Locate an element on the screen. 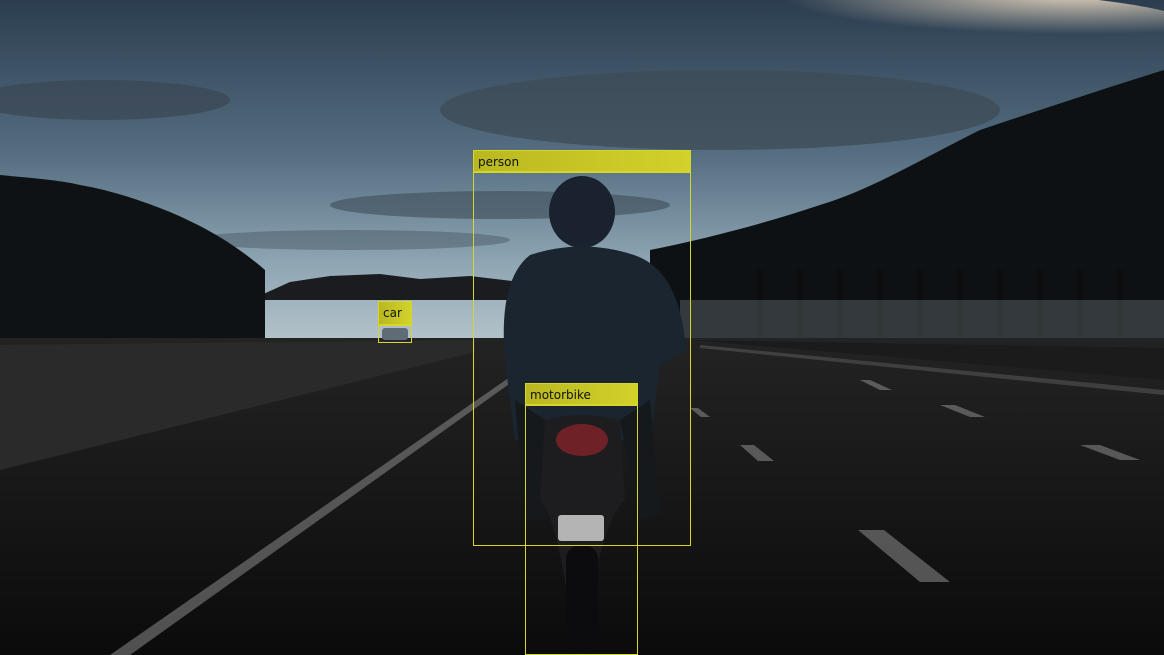 The width and height of the screenshot is (1164, 655). motorbike-bounding-box is located at coordinates (581, 530).